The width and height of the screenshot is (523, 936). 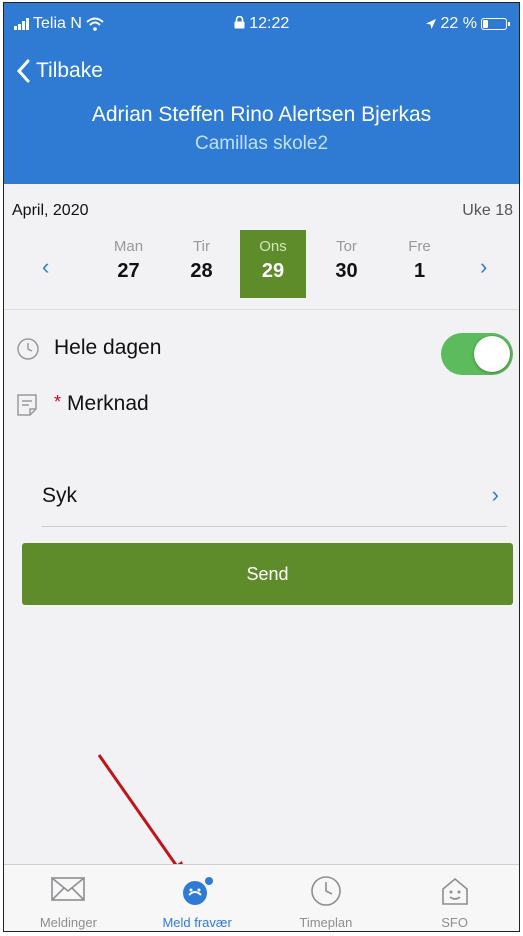 I want to click on school-name: Camillas skole2, so click(x=261, y=143).